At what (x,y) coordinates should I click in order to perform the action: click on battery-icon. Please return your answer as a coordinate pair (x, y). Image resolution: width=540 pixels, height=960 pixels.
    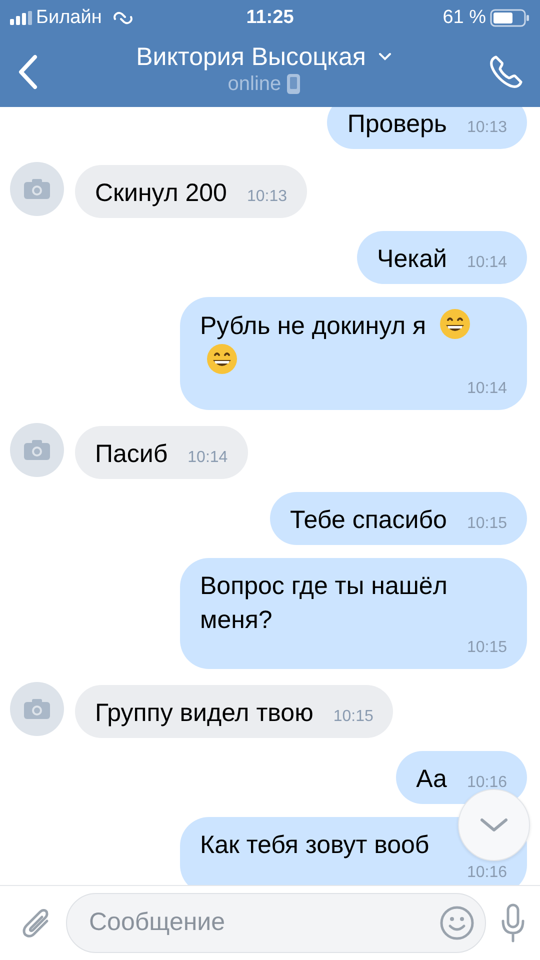
    Looking at the image, I should click on (510, 18).